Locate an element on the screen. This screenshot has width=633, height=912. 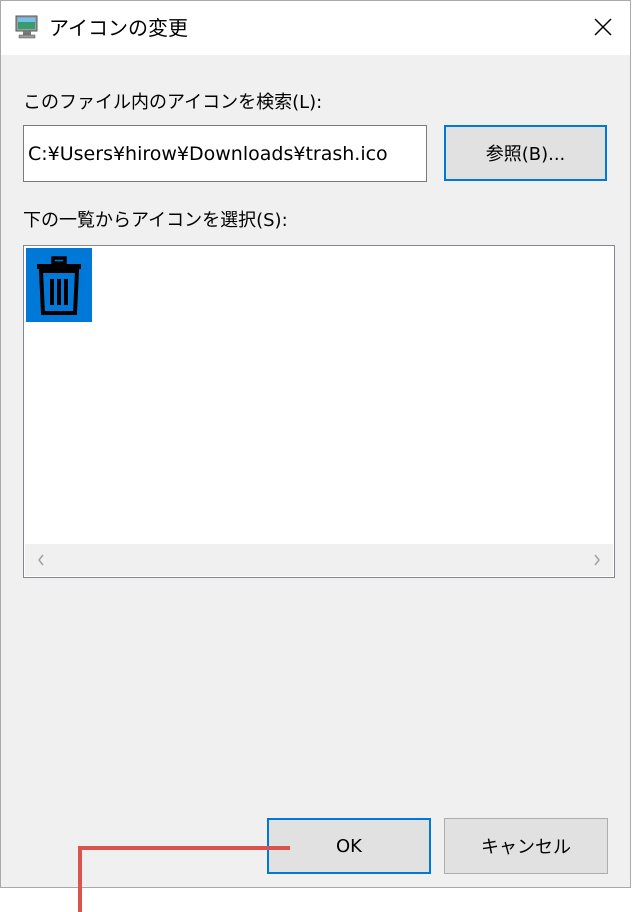
file-search-label: このファイル内のアイコンを検索(L): is located at coordinates (173, 102).